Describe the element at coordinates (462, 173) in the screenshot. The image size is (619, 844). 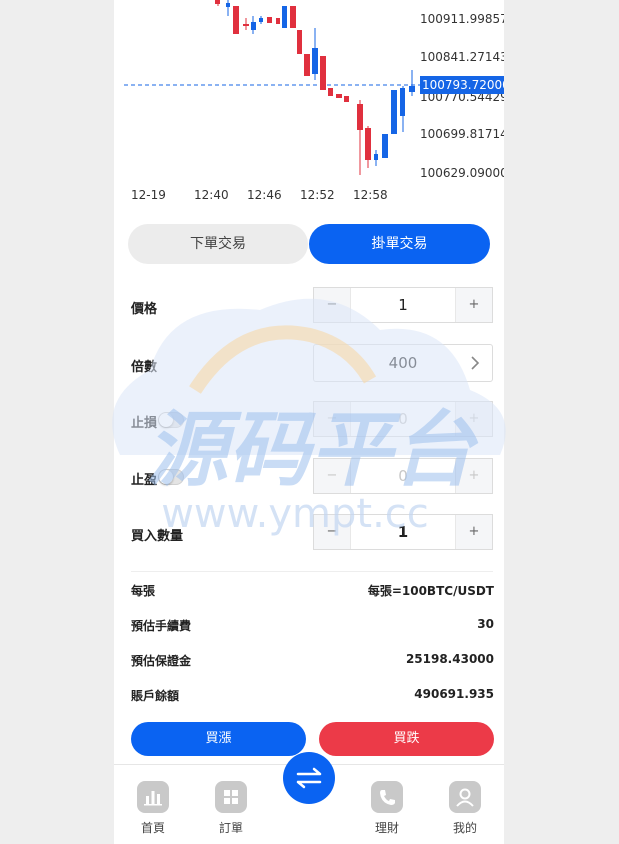
I see `price-level-label: 100629.09000` at that location.